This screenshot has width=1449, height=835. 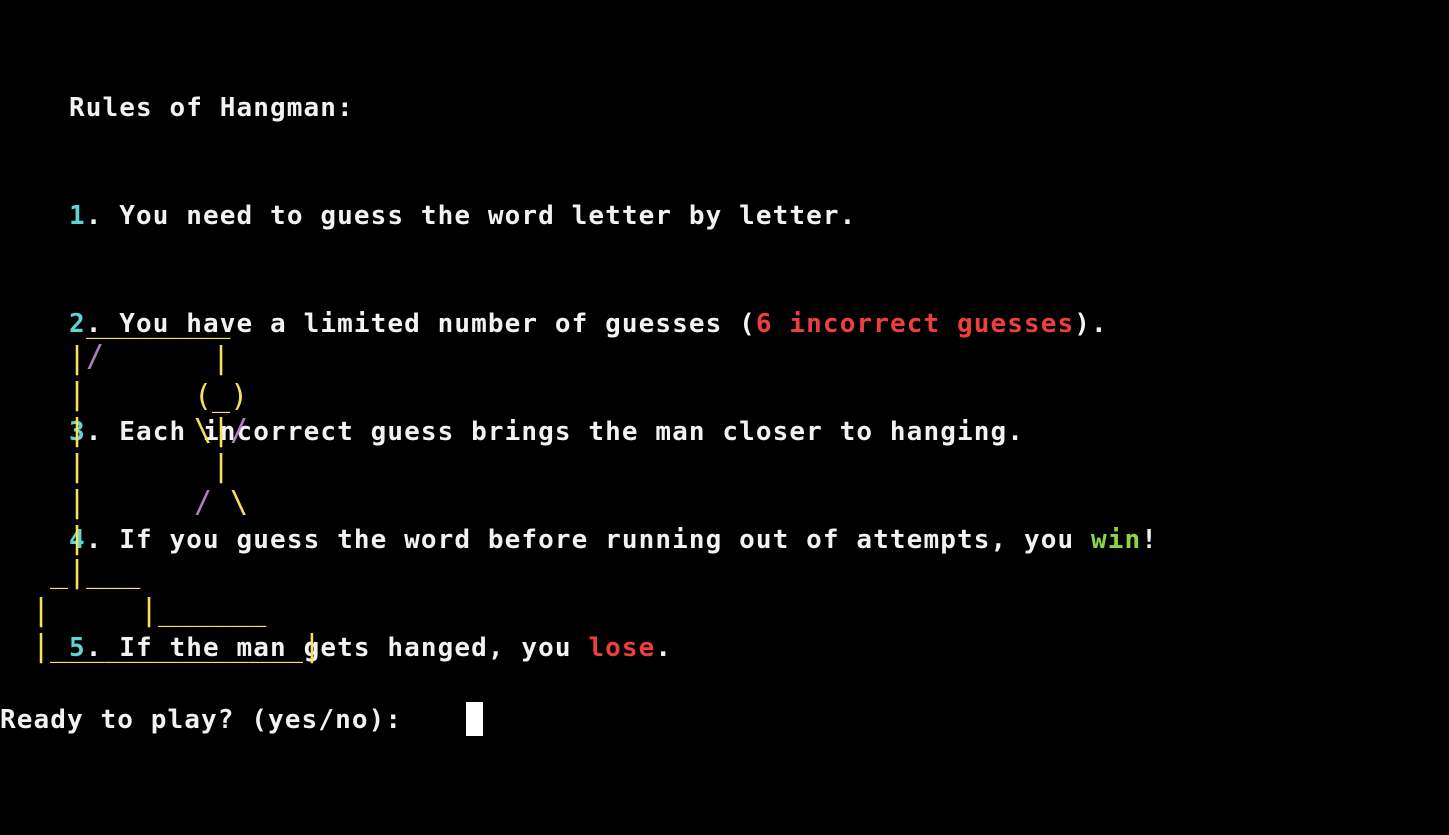 I want to click on rule-highlight-guesses: 6 incorrect guesses, so click(x=915, y=324).